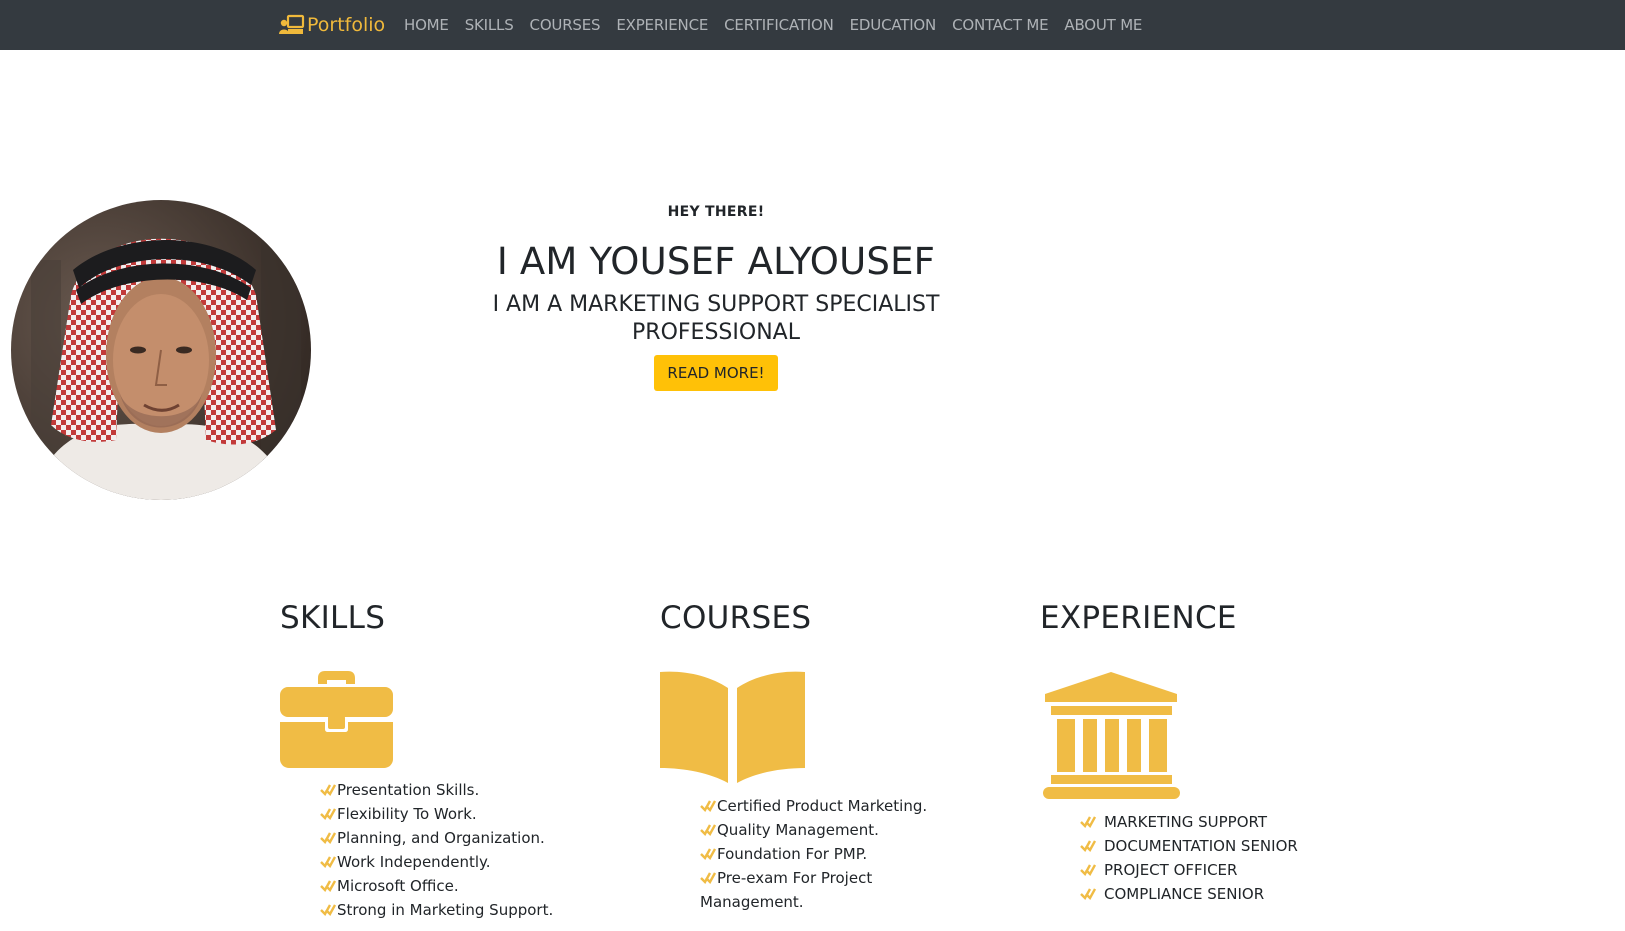 This screenshot has width=1625, height=931. Describe the element at coordinates (565, 25) in the screenshot. I see `nav-link-courses: COURSES` at that location.